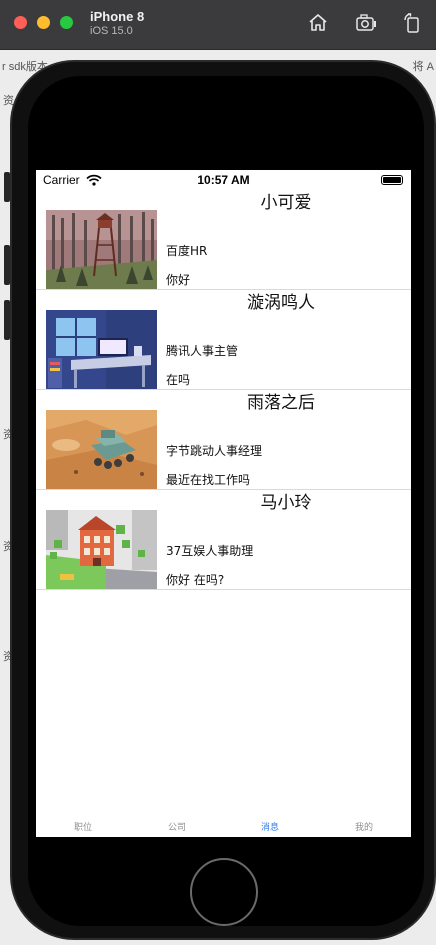  Describe the element at coordinates (392, 180) in the screenshot. I see `battery-icon` at that location.